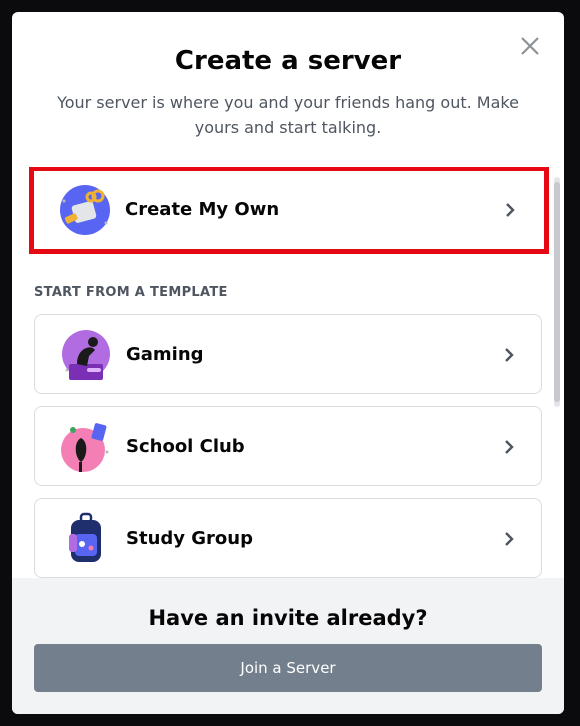 Image resolution: width=580 pixels, height=726 pixels. What do you see at coordinates (202, 209) in the screenshot?
I see `create-my-own-label: Create My Own` at bounding box center [202, 209].